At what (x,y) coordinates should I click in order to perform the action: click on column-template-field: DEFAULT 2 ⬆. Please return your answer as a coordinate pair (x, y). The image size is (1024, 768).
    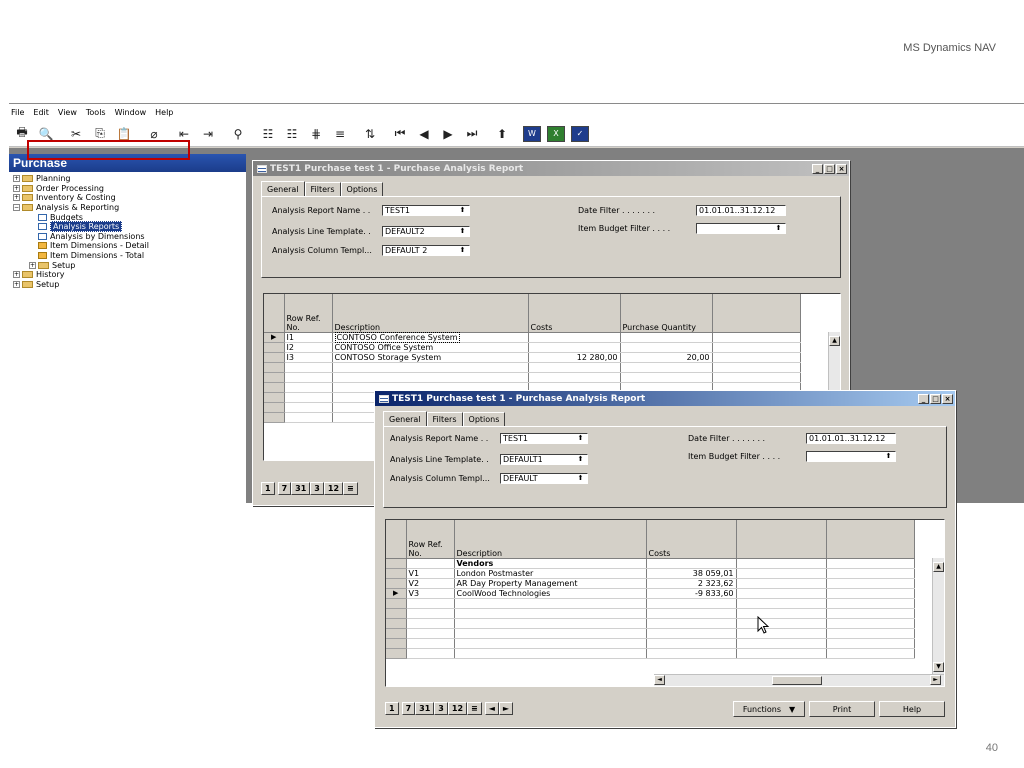
    Looking at the image, I should click on (426, 250).